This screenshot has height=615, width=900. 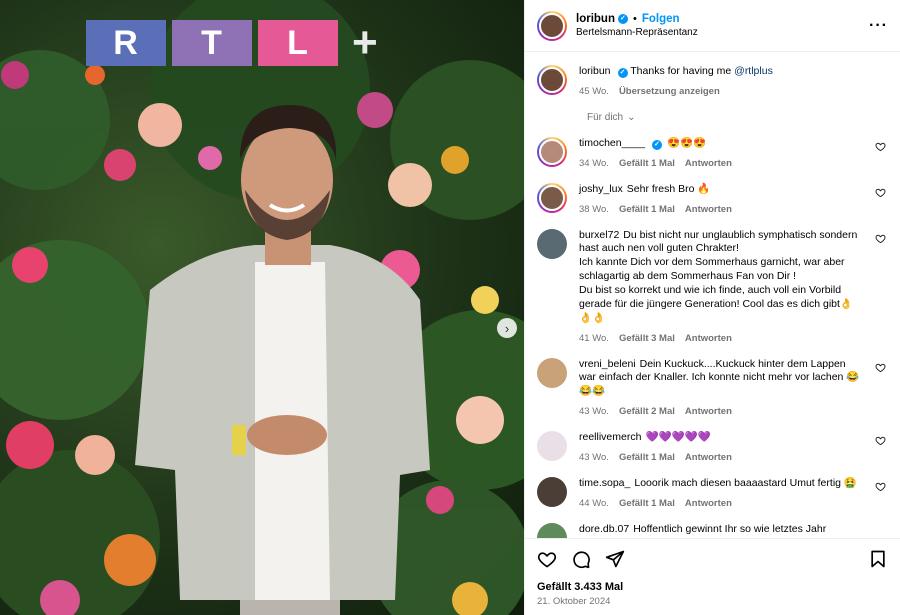 What do you see at coordinates (595, 19) in the screenshot?
I see `author-username: loribun` at bounding box center [595, 19].